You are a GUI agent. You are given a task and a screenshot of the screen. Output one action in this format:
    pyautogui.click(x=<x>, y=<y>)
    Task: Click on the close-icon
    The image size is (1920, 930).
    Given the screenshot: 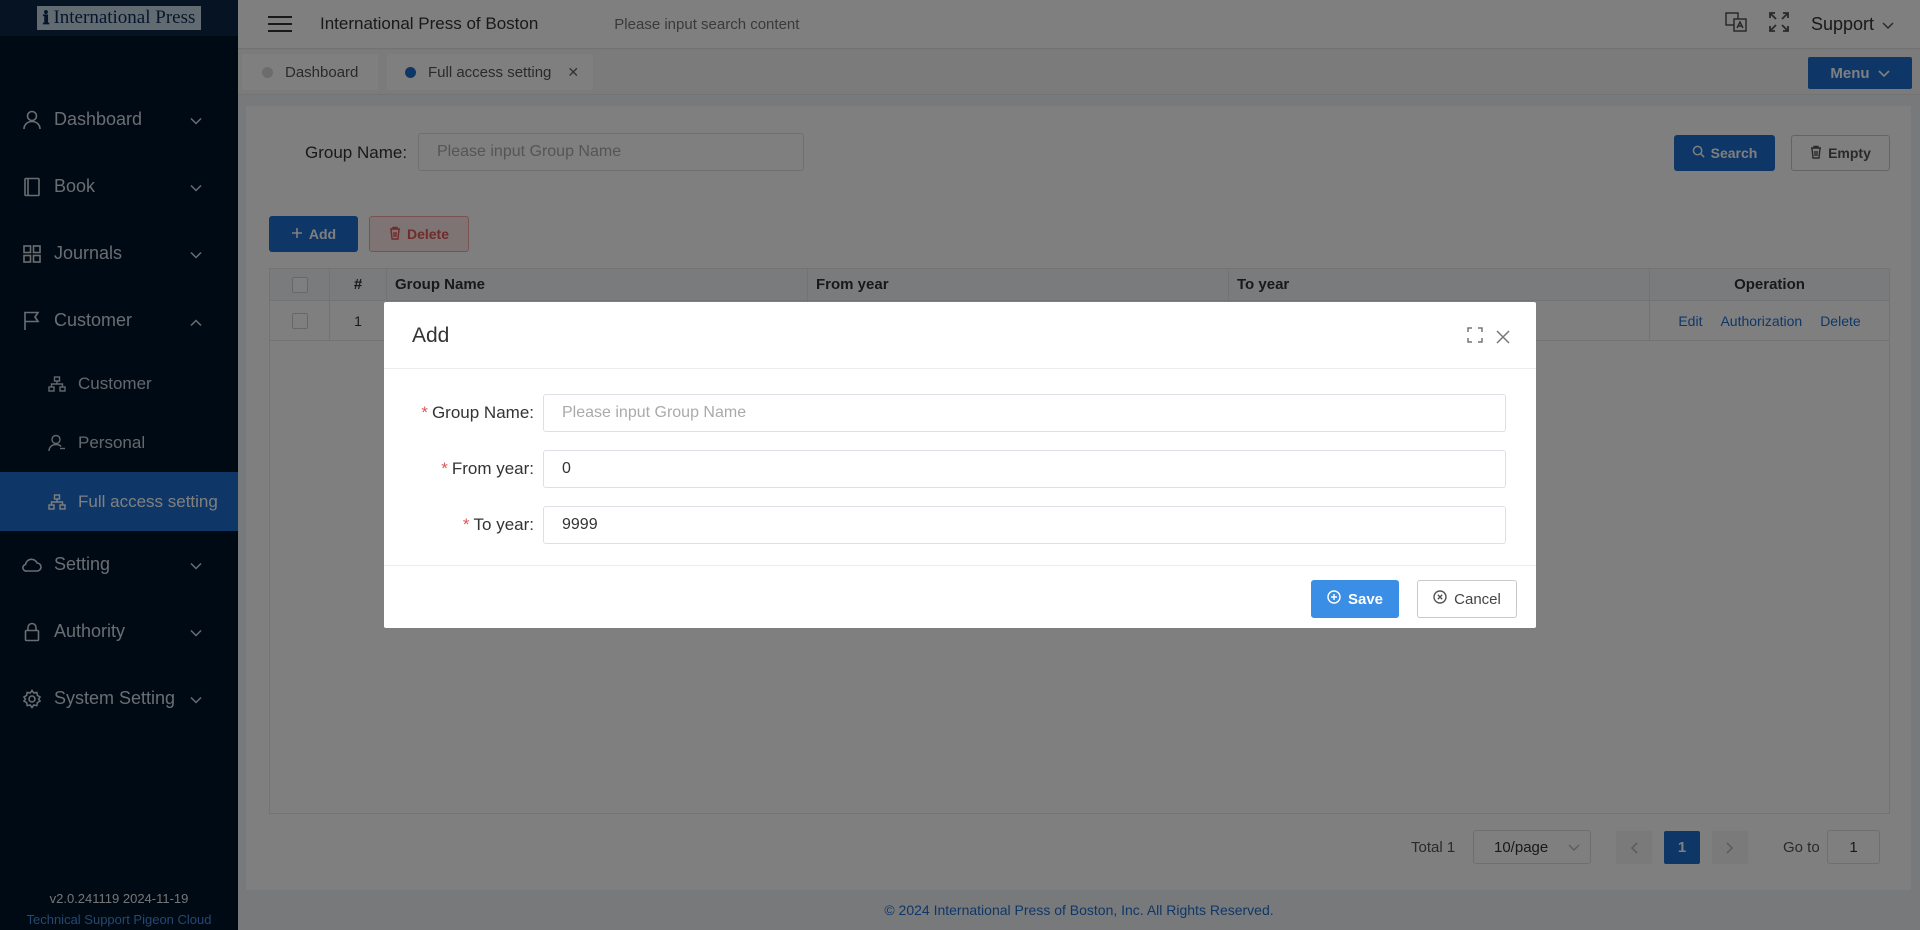 What is the action you would take?
    pyautogui.click(x=1503, y=339)
    